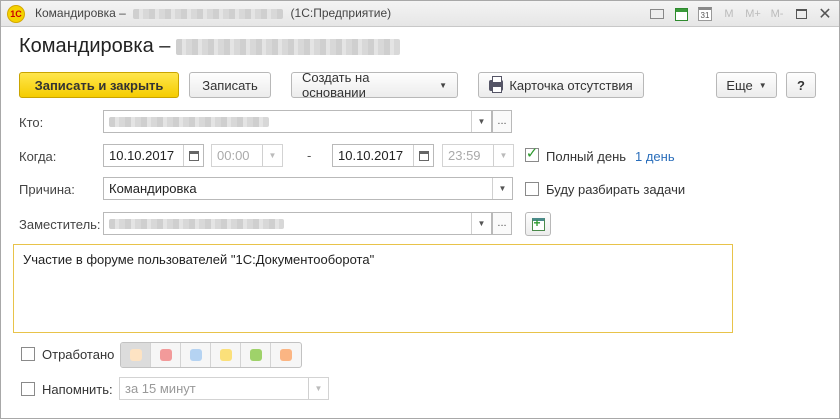 Image resolution: width=840 pixels, height=419 pixels. Describe the element at coordinates (753, 14) in the screenshot. I see `memory-m-plus-icon: M+` at that location.